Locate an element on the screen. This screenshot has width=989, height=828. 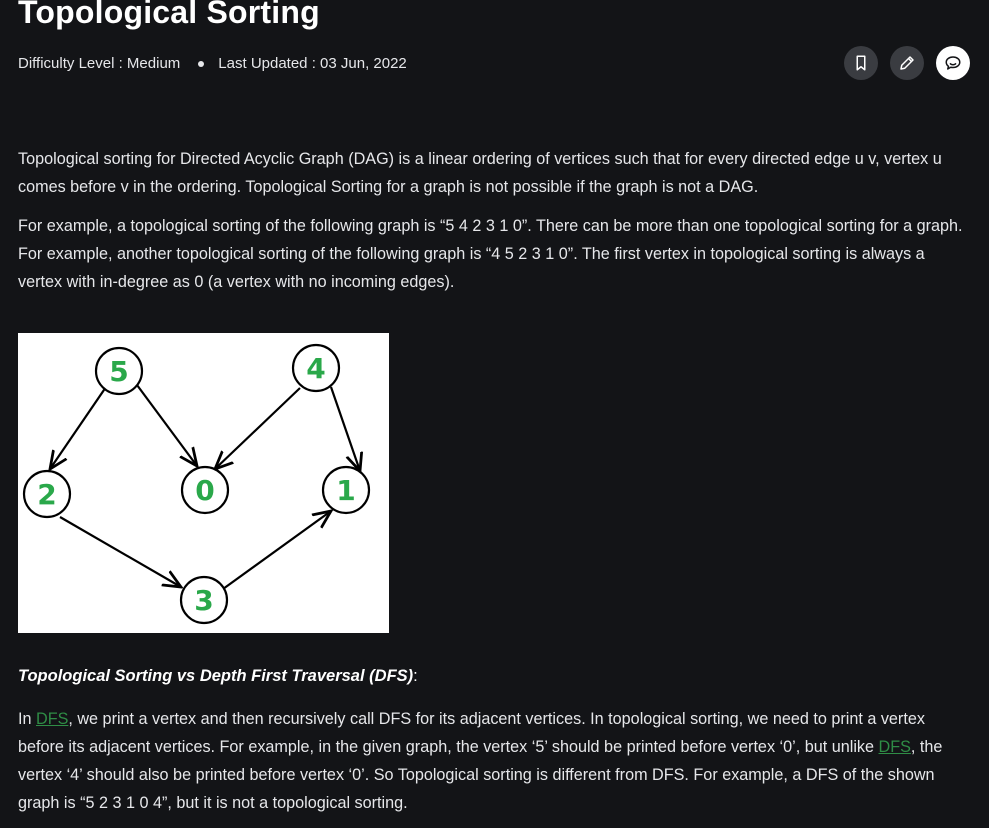
article-actions is located at coordinates (907, 63).